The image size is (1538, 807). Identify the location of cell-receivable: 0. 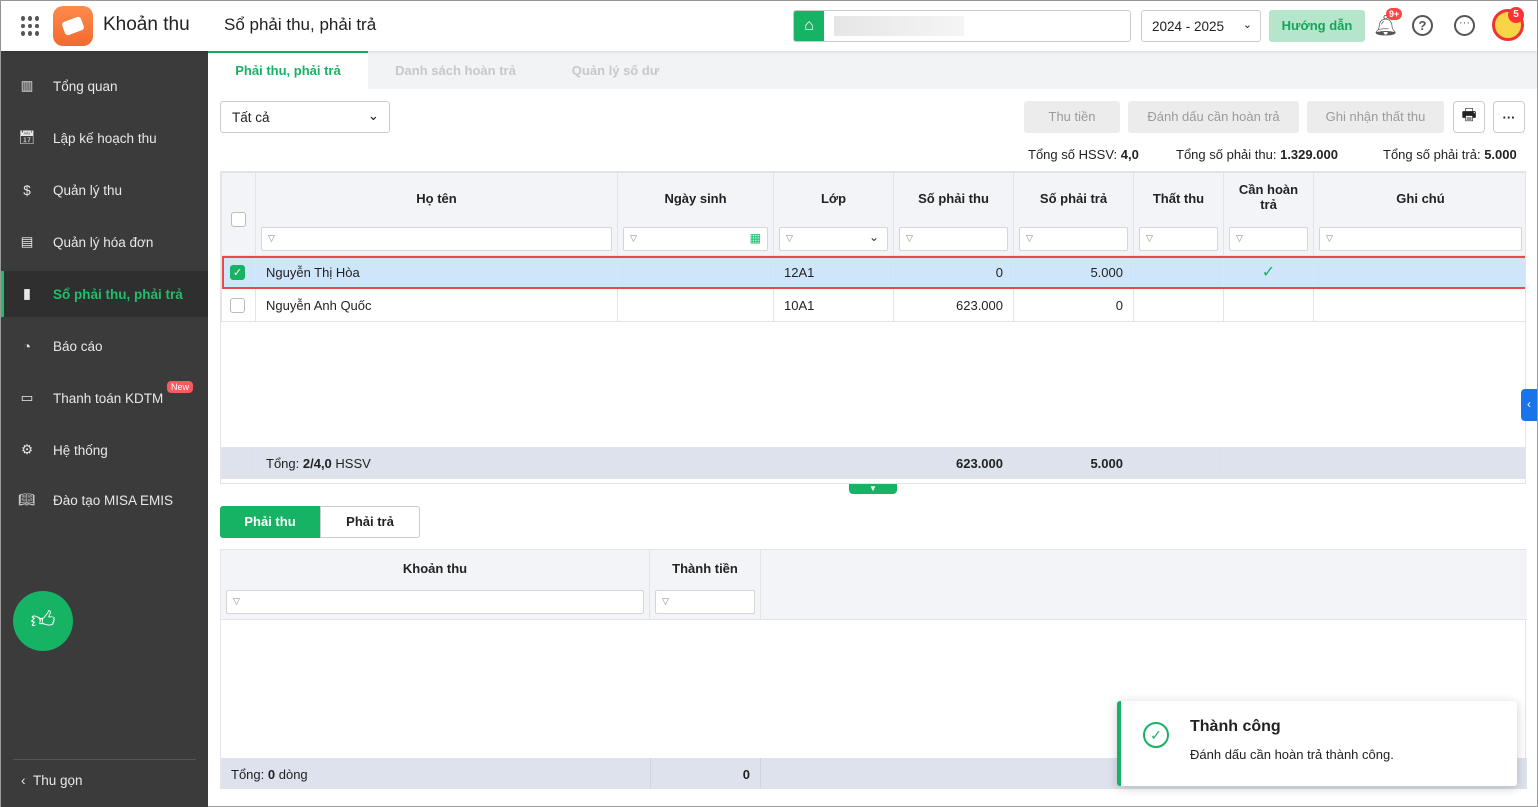
(953, 272).